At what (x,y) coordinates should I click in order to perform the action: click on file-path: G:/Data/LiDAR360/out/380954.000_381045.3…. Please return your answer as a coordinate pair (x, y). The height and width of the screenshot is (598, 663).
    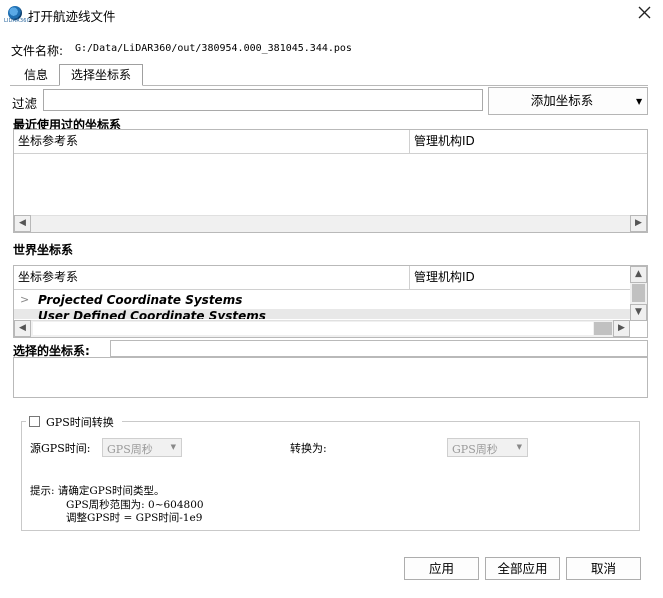
    Looking at the image, I should click on (213, 48).